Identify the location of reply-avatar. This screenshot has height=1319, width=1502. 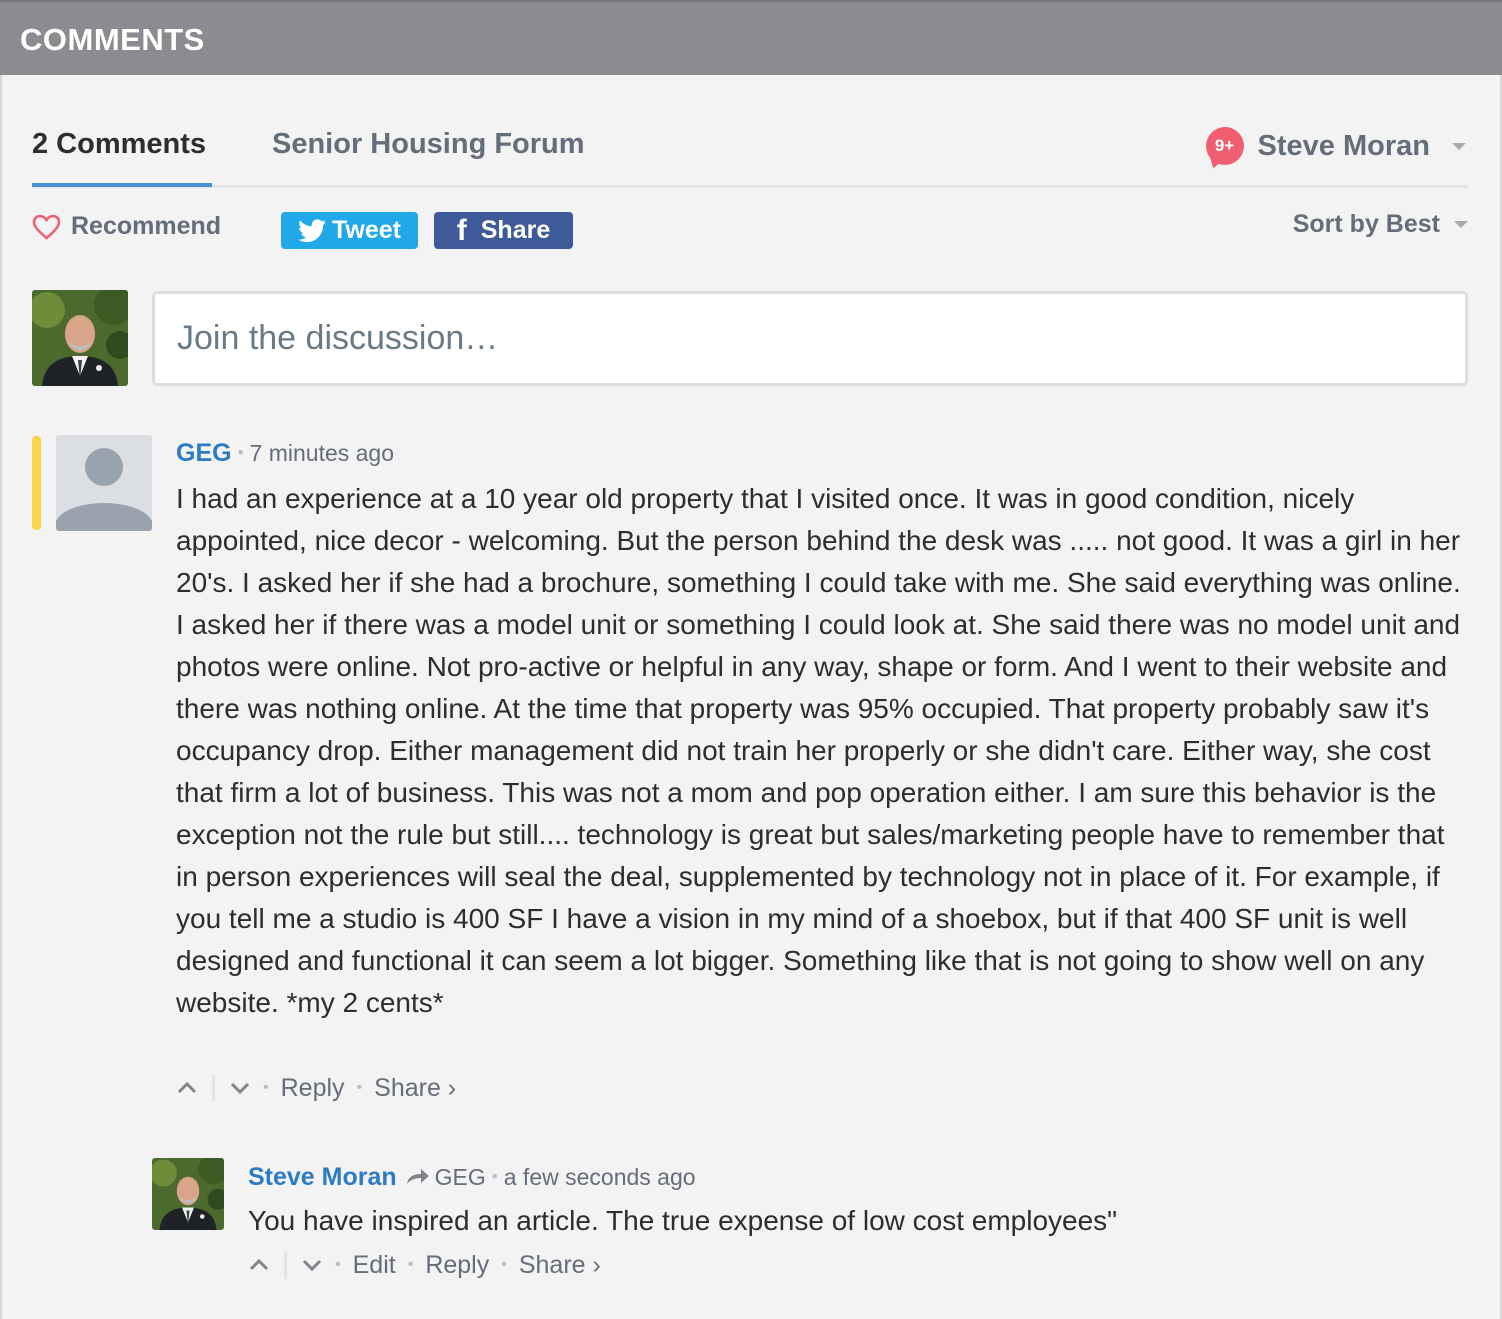
(188, 1194).